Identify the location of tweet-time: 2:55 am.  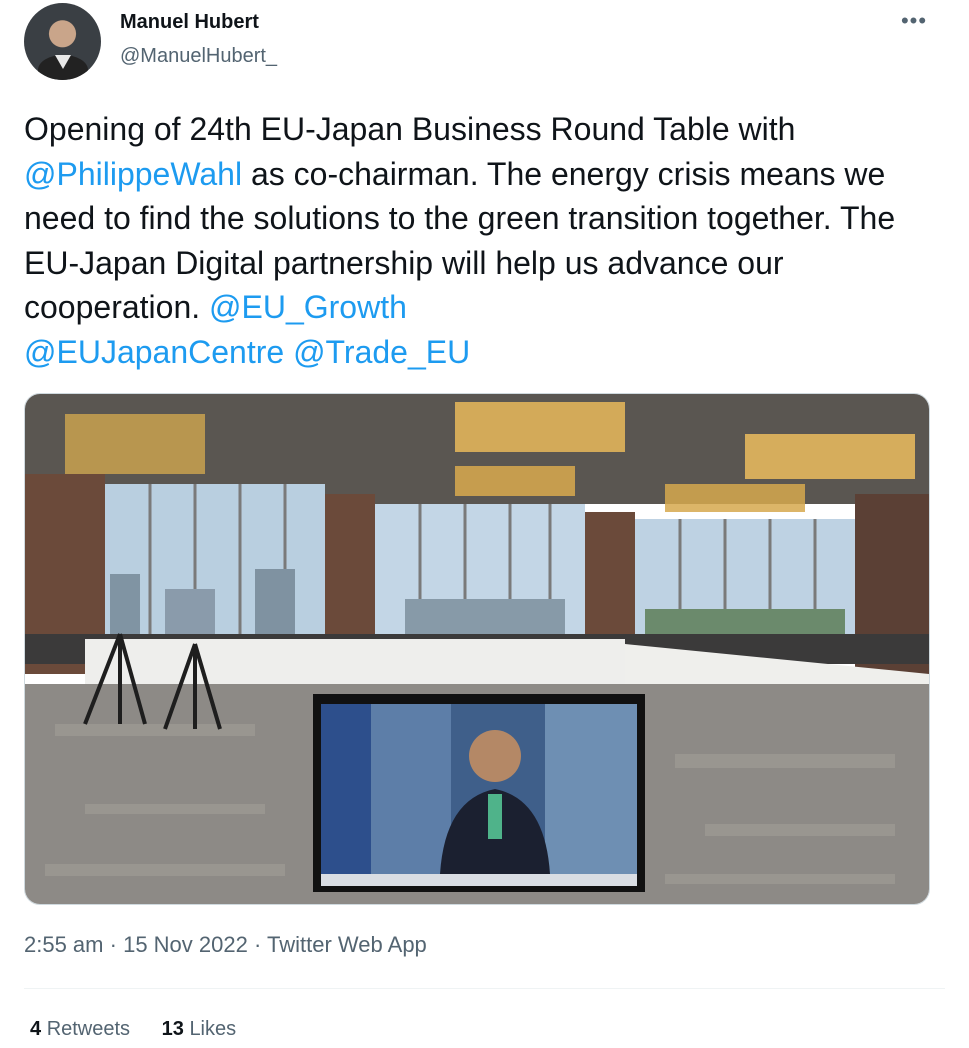
(64, 944).